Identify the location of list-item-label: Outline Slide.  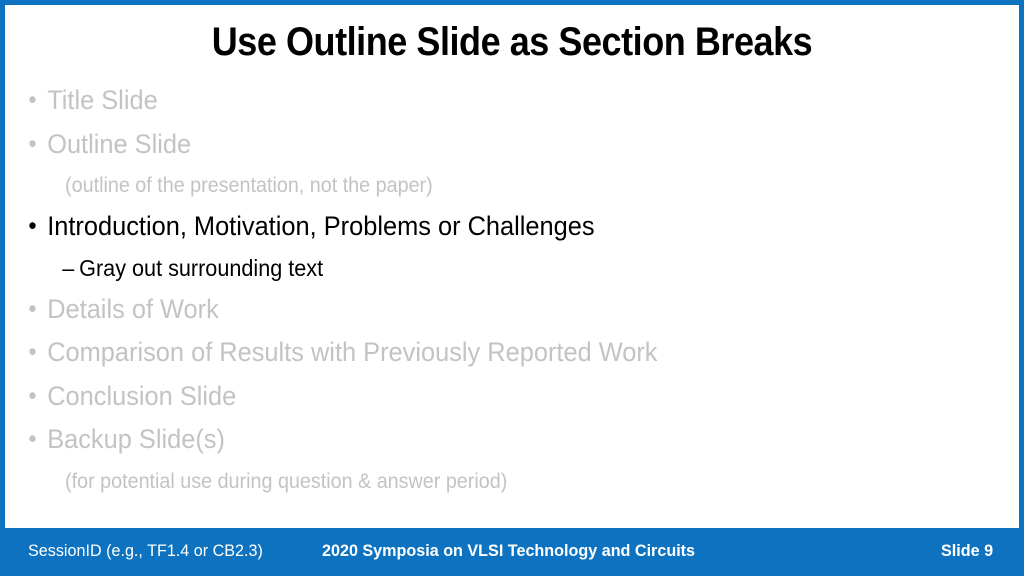
(119, 143).